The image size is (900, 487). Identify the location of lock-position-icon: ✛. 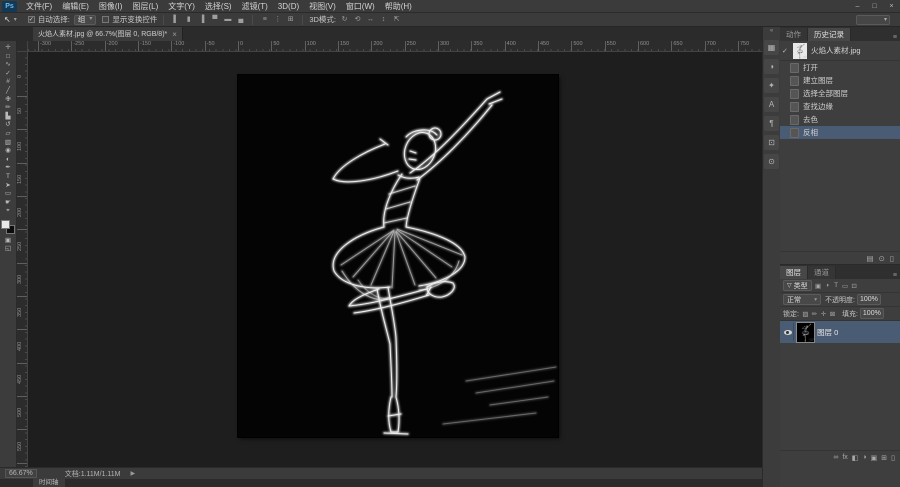
(823, 314).